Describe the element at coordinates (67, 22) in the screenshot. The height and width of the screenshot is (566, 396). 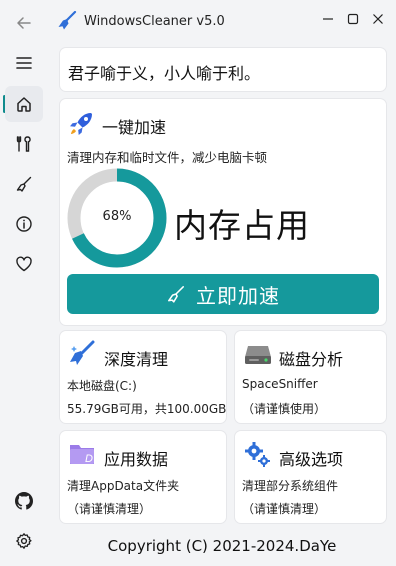
I see `app-logo-icon` at that location.